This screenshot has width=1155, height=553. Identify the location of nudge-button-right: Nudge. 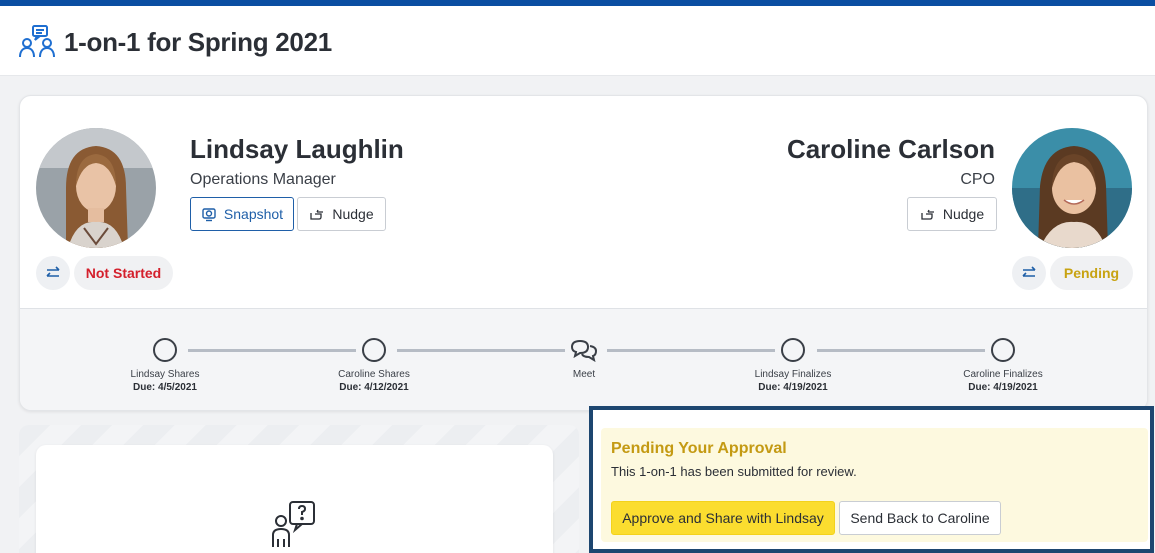
(952, 214).